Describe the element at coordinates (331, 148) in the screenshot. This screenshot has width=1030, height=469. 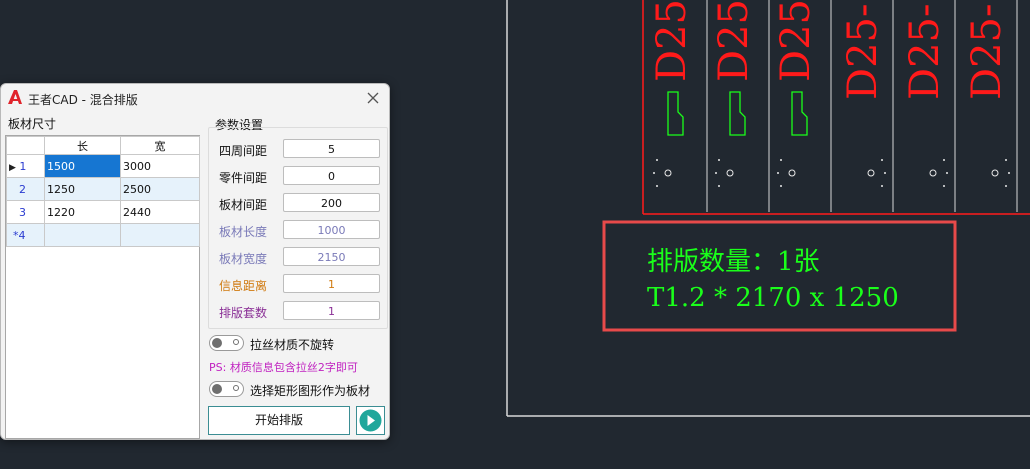
I see `edge-margin-input: 5` at that location.